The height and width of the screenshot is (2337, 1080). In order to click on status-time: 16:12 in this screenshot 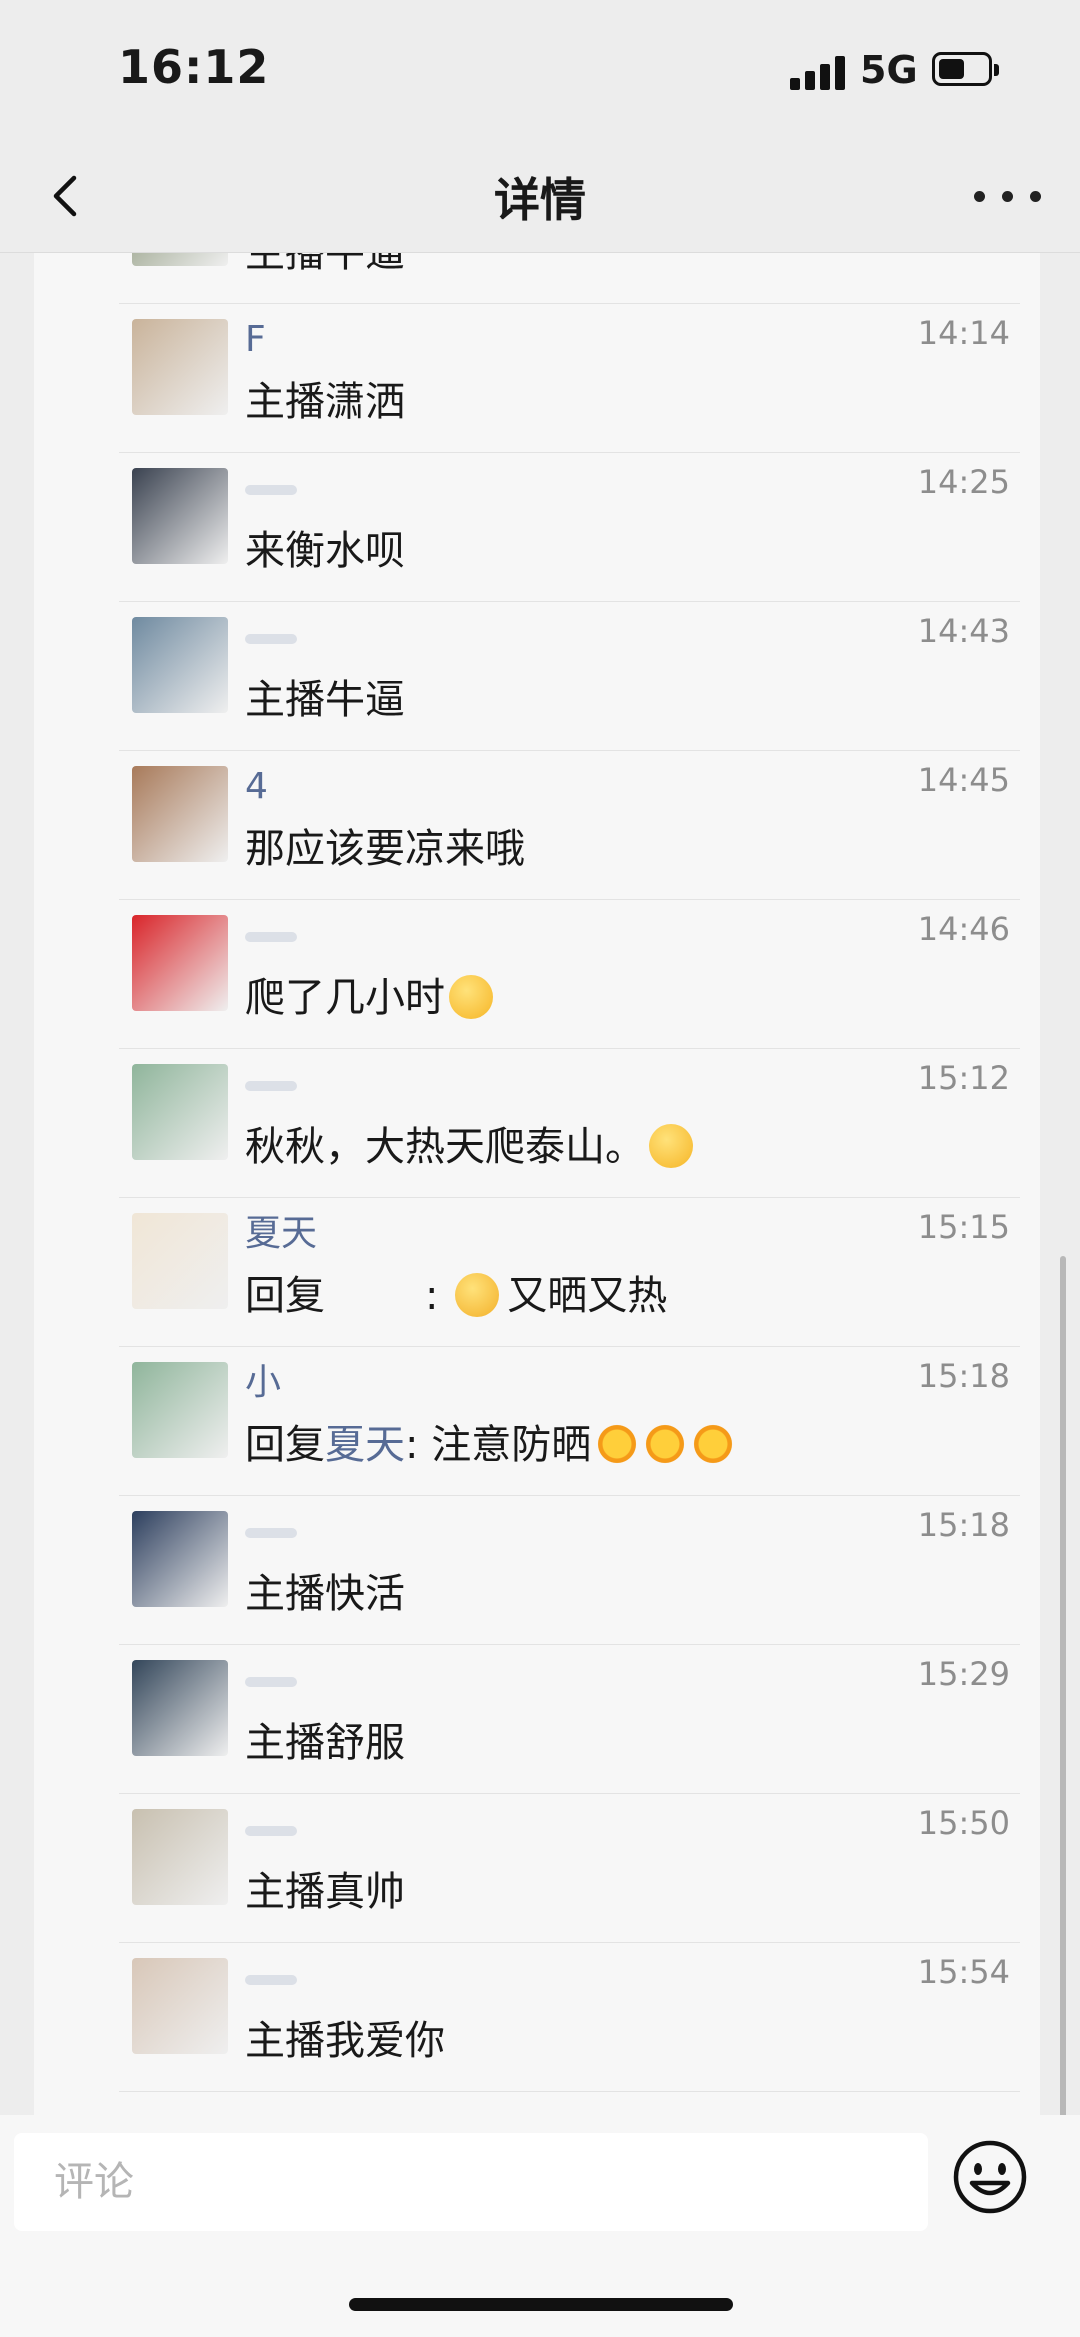, I will do `click(194, 67)`.